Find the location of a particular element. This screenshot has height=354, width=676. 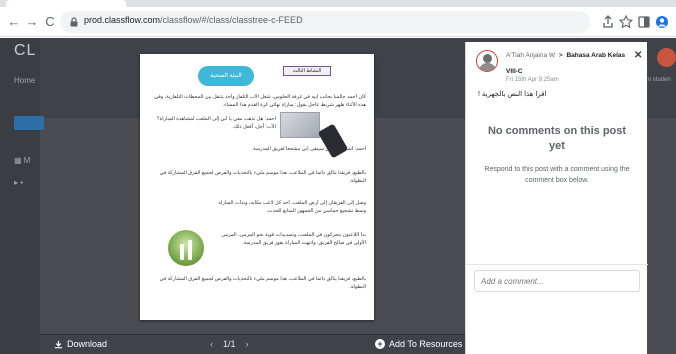

back-button: ← is located at coordinates (14, 22).